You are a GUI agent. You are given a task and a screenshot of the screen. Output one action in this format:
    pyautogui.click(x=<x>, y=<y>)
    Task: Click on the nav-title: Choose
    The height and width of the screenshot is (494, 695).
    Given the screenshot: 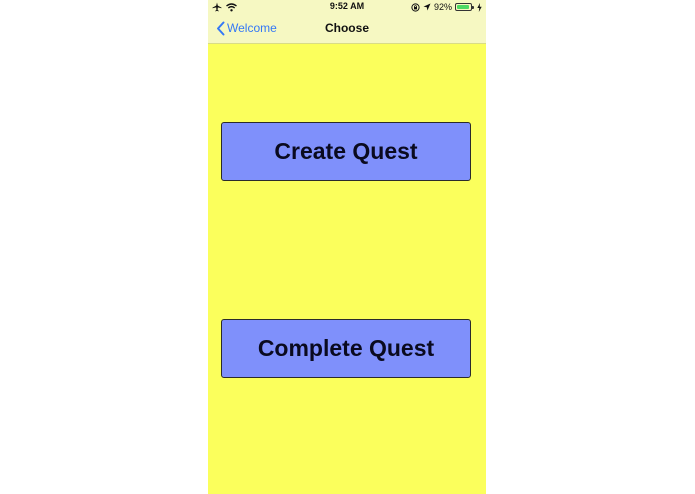 What is the action you would take?
    pyautogui.click(x=346, y=28)
    